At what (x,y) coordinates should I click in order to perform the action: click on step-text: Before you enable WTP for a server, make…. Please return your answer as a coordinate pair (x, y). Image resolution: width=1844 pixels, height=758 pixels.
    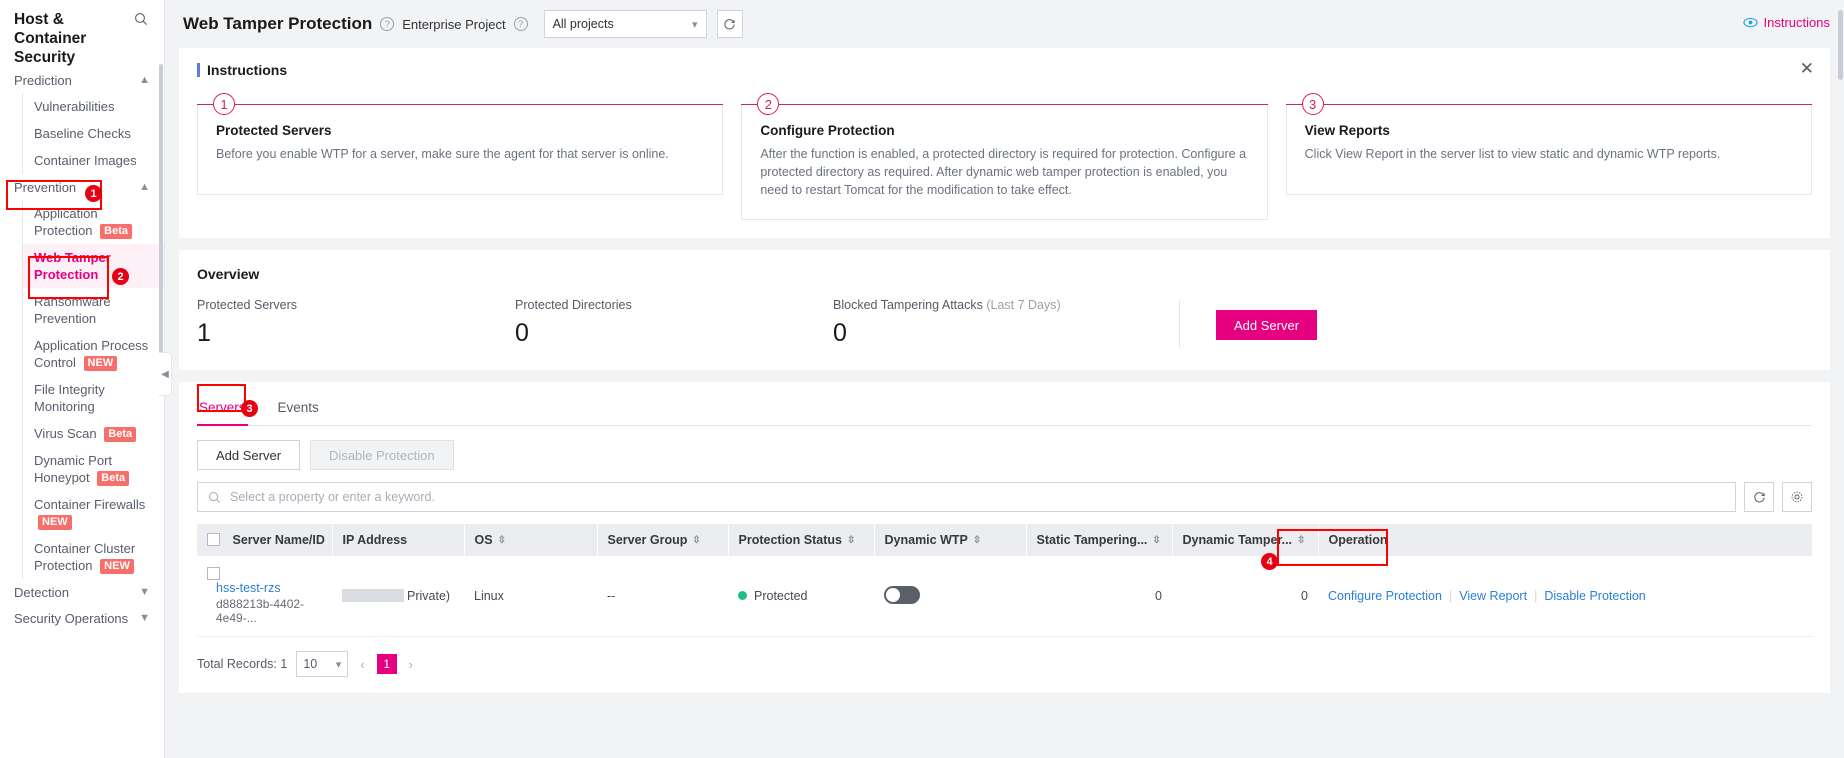
    Looking at the image, I should click on (442, 154).